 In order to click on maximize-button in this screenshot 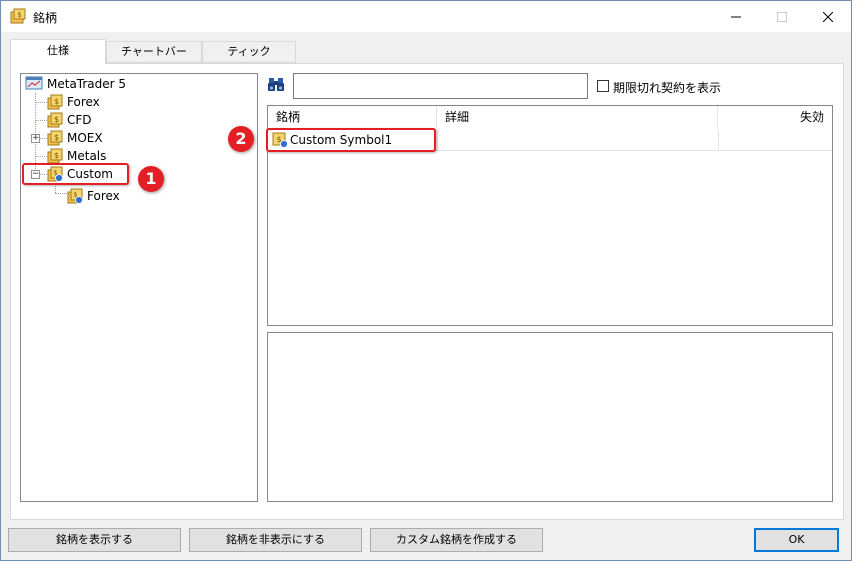, I will do `click(782, 16)`.